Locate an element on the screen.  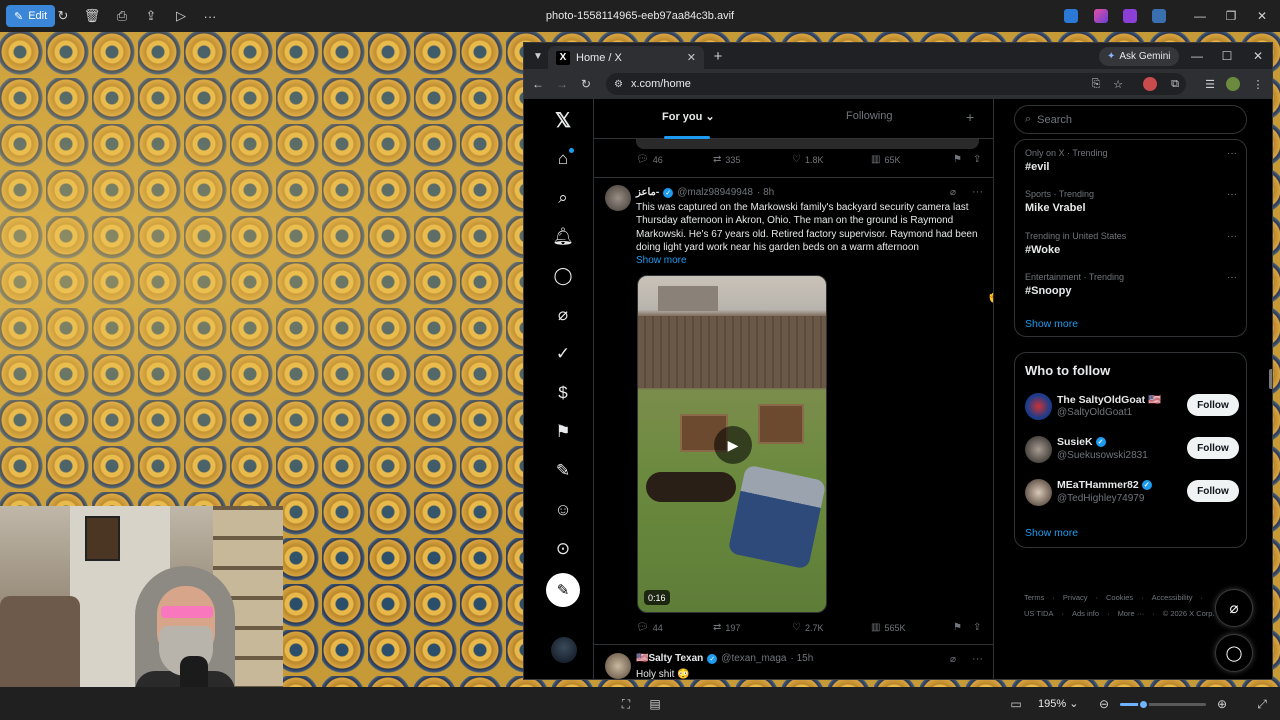
trends-show-more-link: Show more is located at coordinates (1051, 324).